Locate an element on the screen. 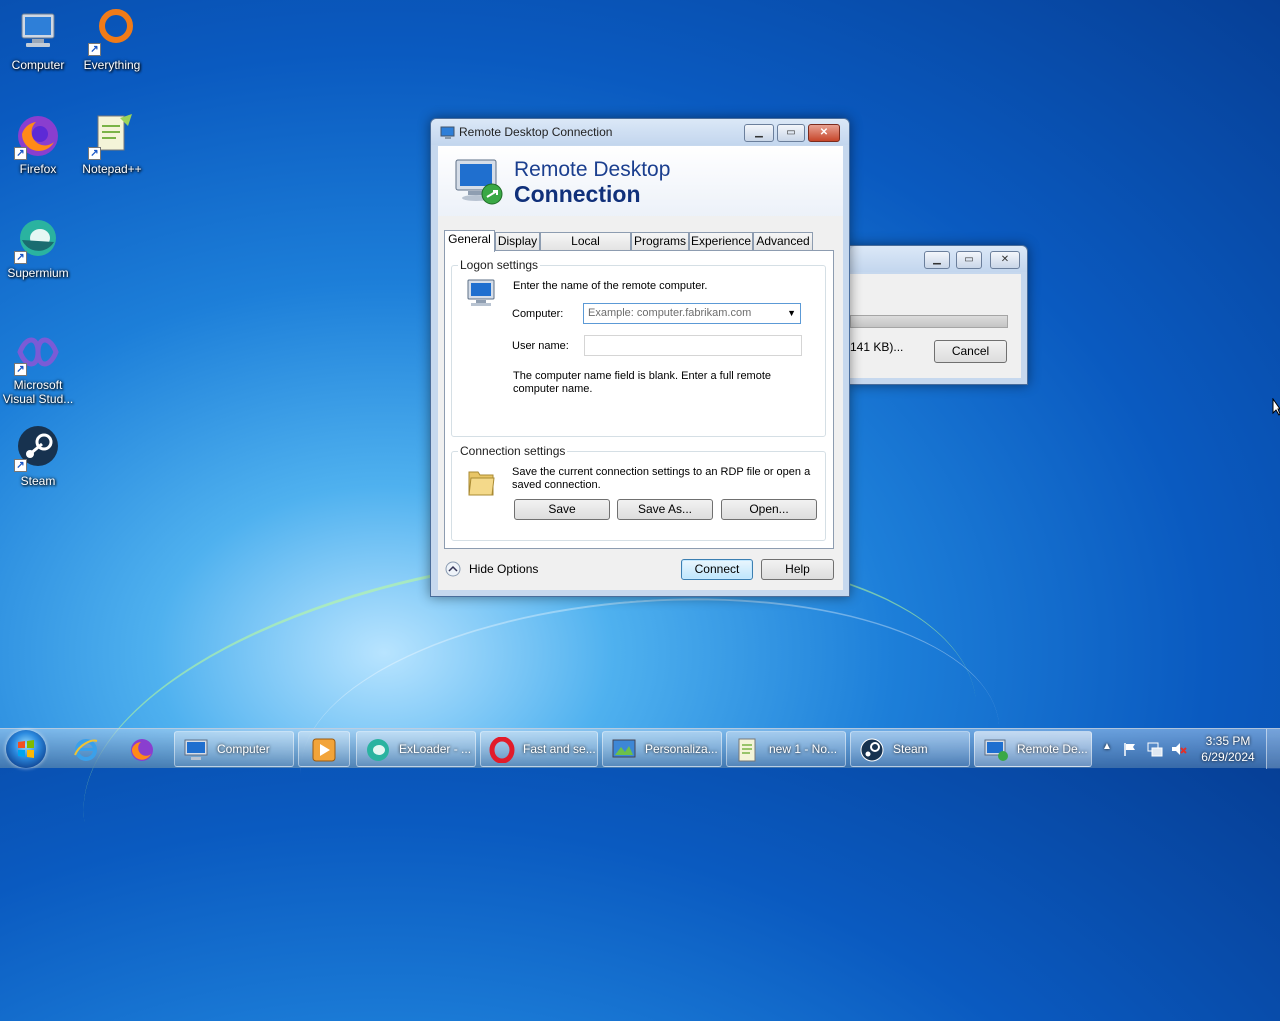 This screenshot has width=1280, height=1021. window-titlebar: ▁ ▭ ✕ is located at coordinates (938, 259).